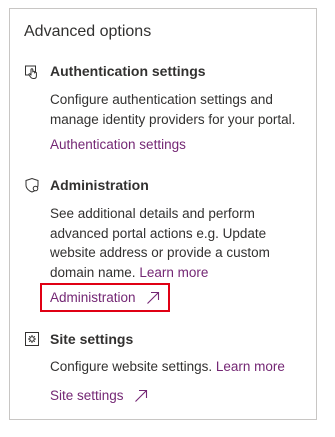 The image size is (335, 437). I want to click on gear-doc-icon, so click(32, 339).